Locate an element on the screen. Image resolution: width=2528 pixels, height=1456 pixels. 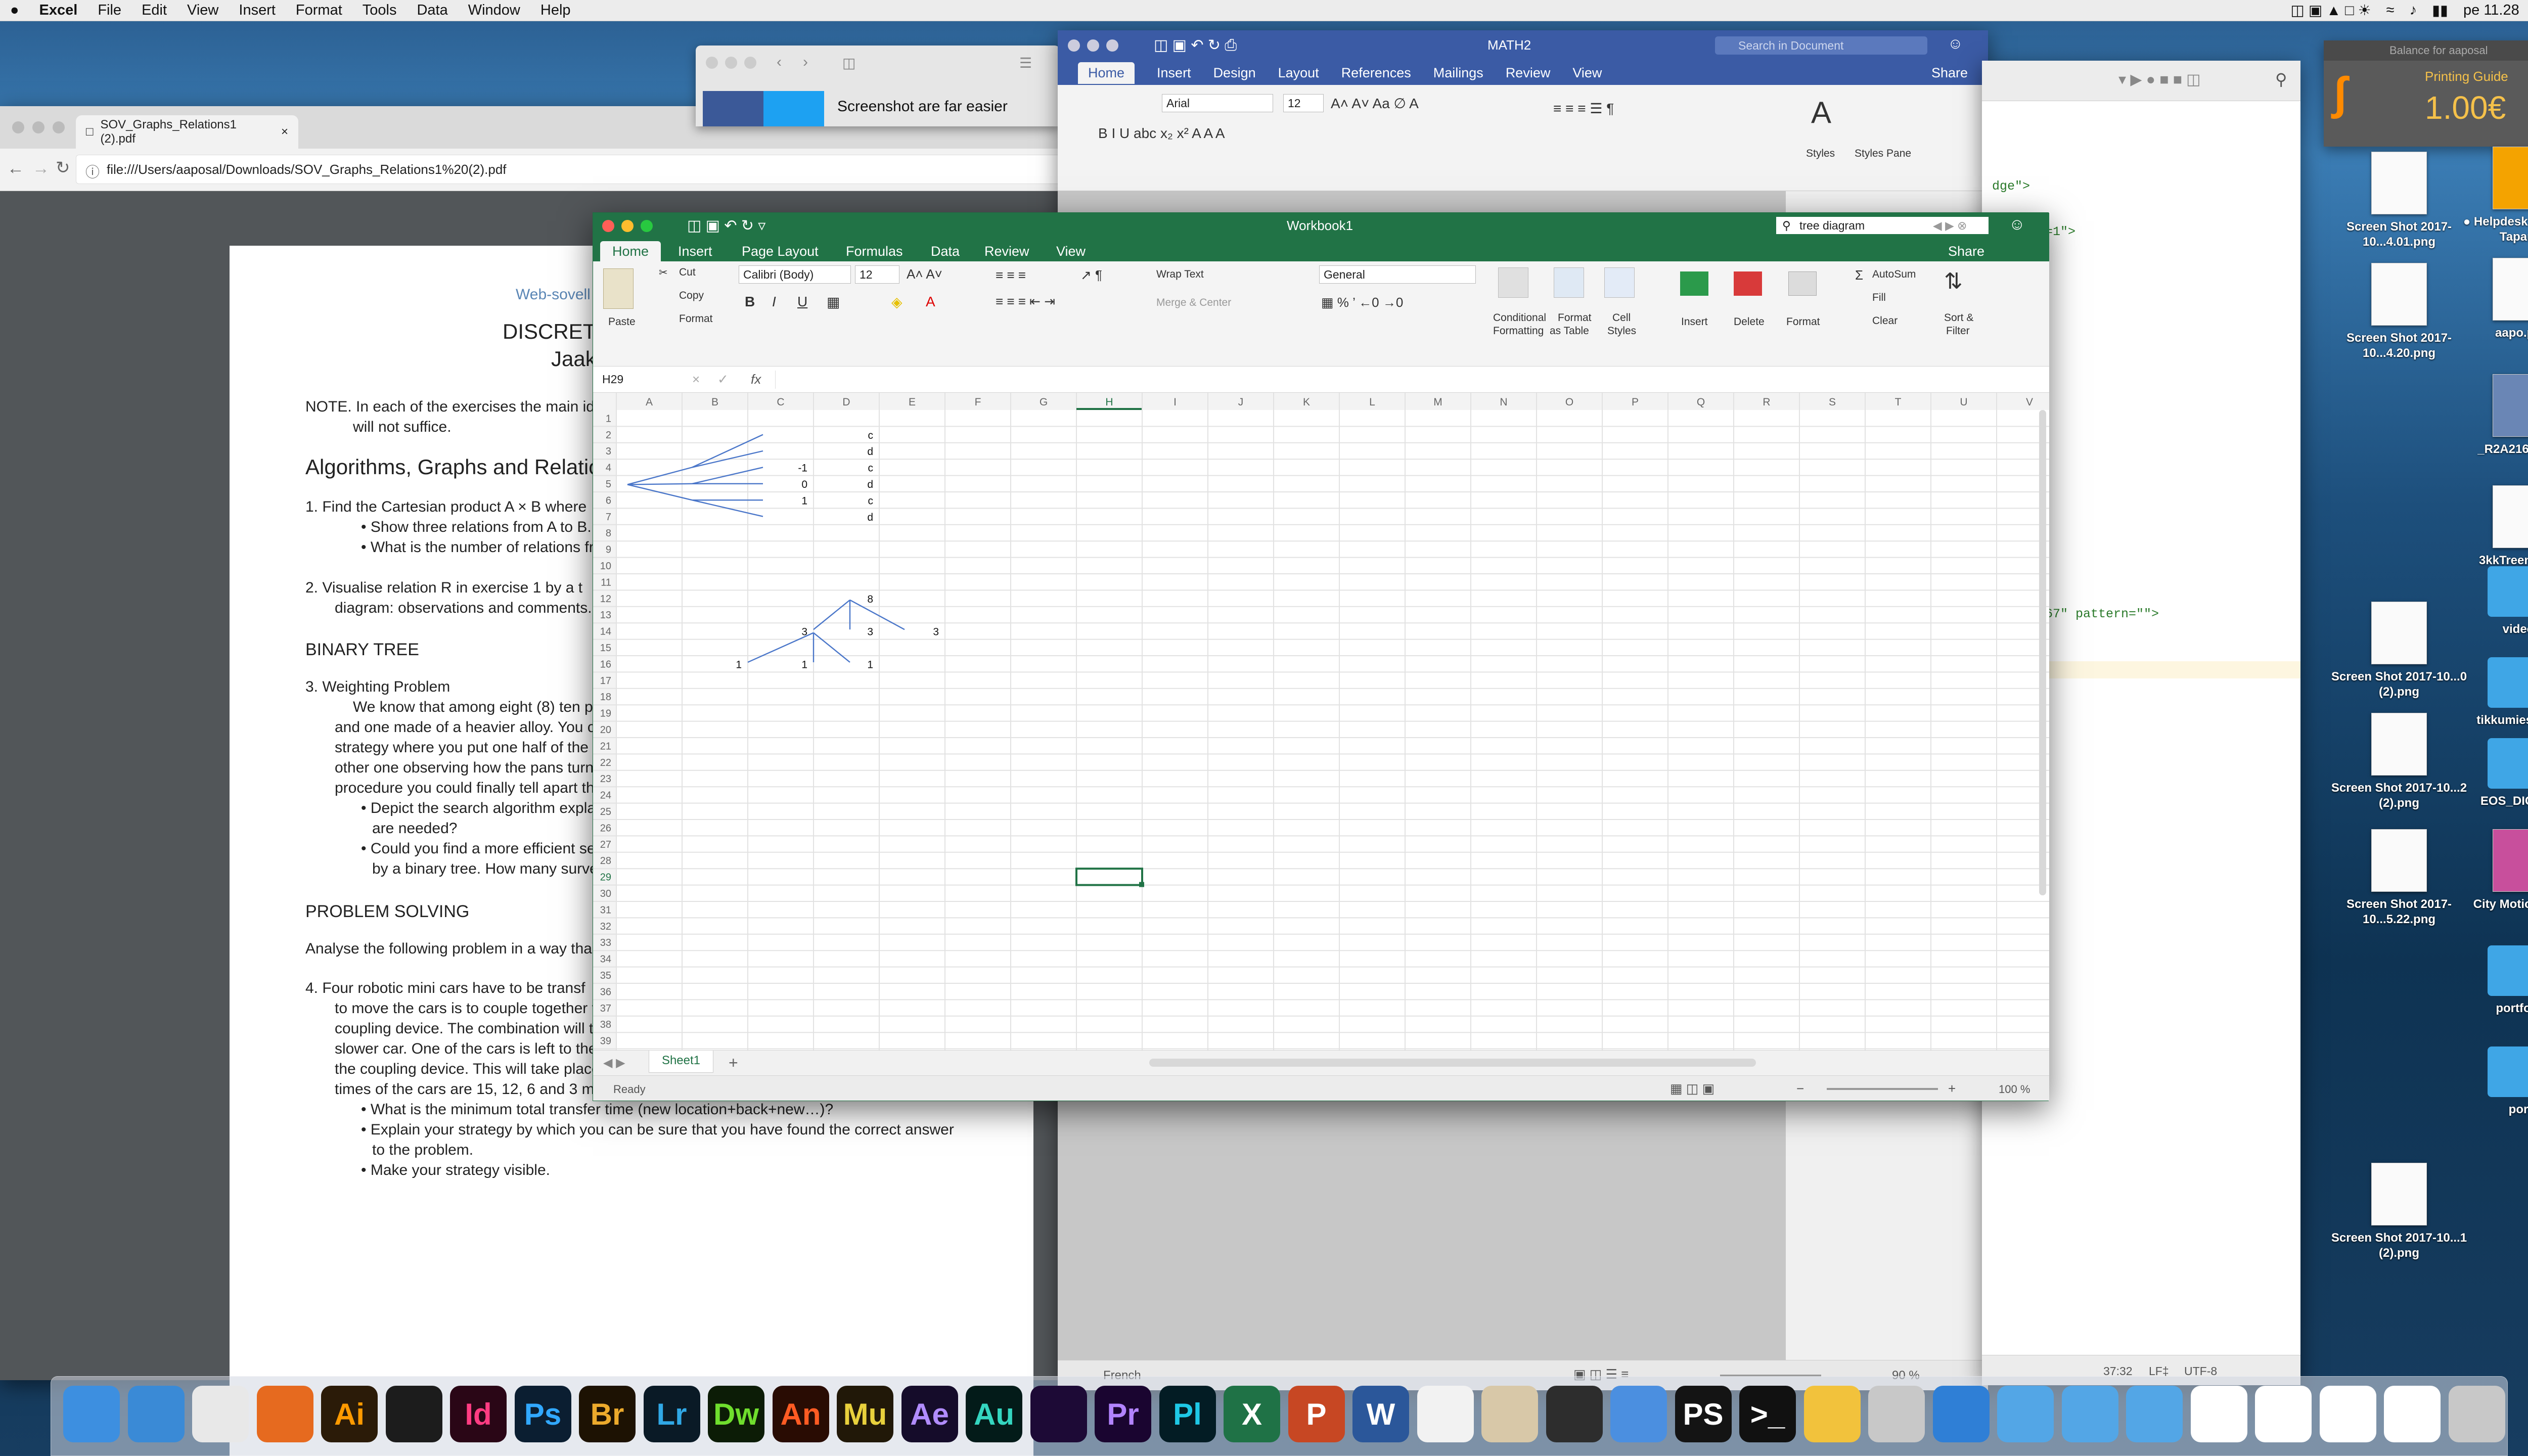
desktop-icon-folder: EOS_DIGITAL is located at coordinates (2488, 773).